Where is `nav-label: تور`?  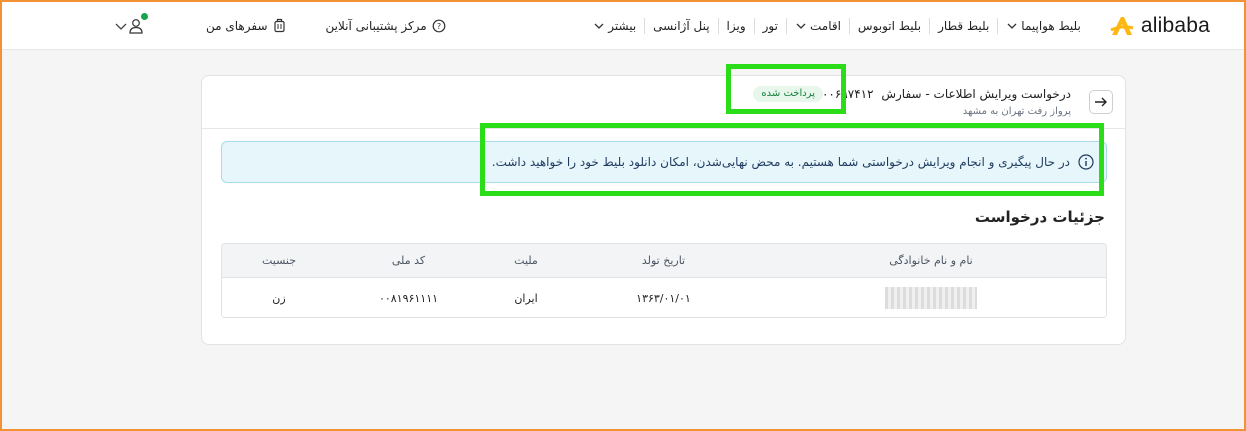
nav-label: تور is located at coordinates (770, 25).